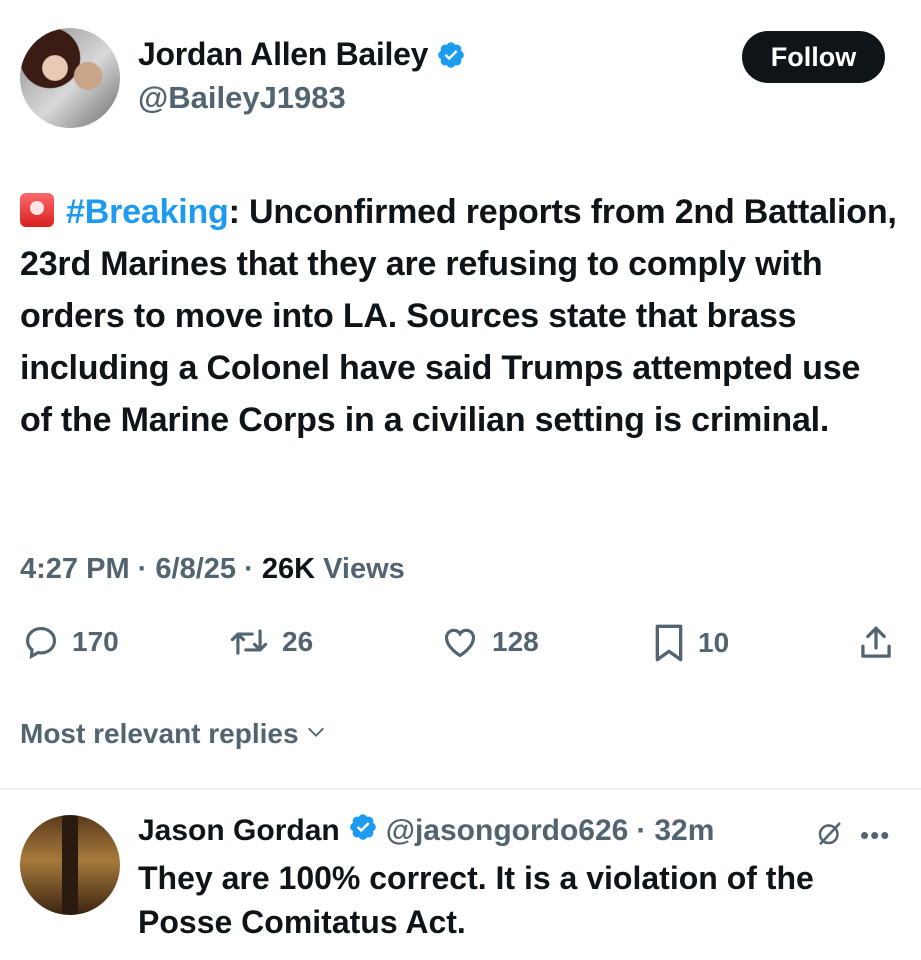 The image size is (921, 960). I want to click on repost-icon, so click(249, 642).